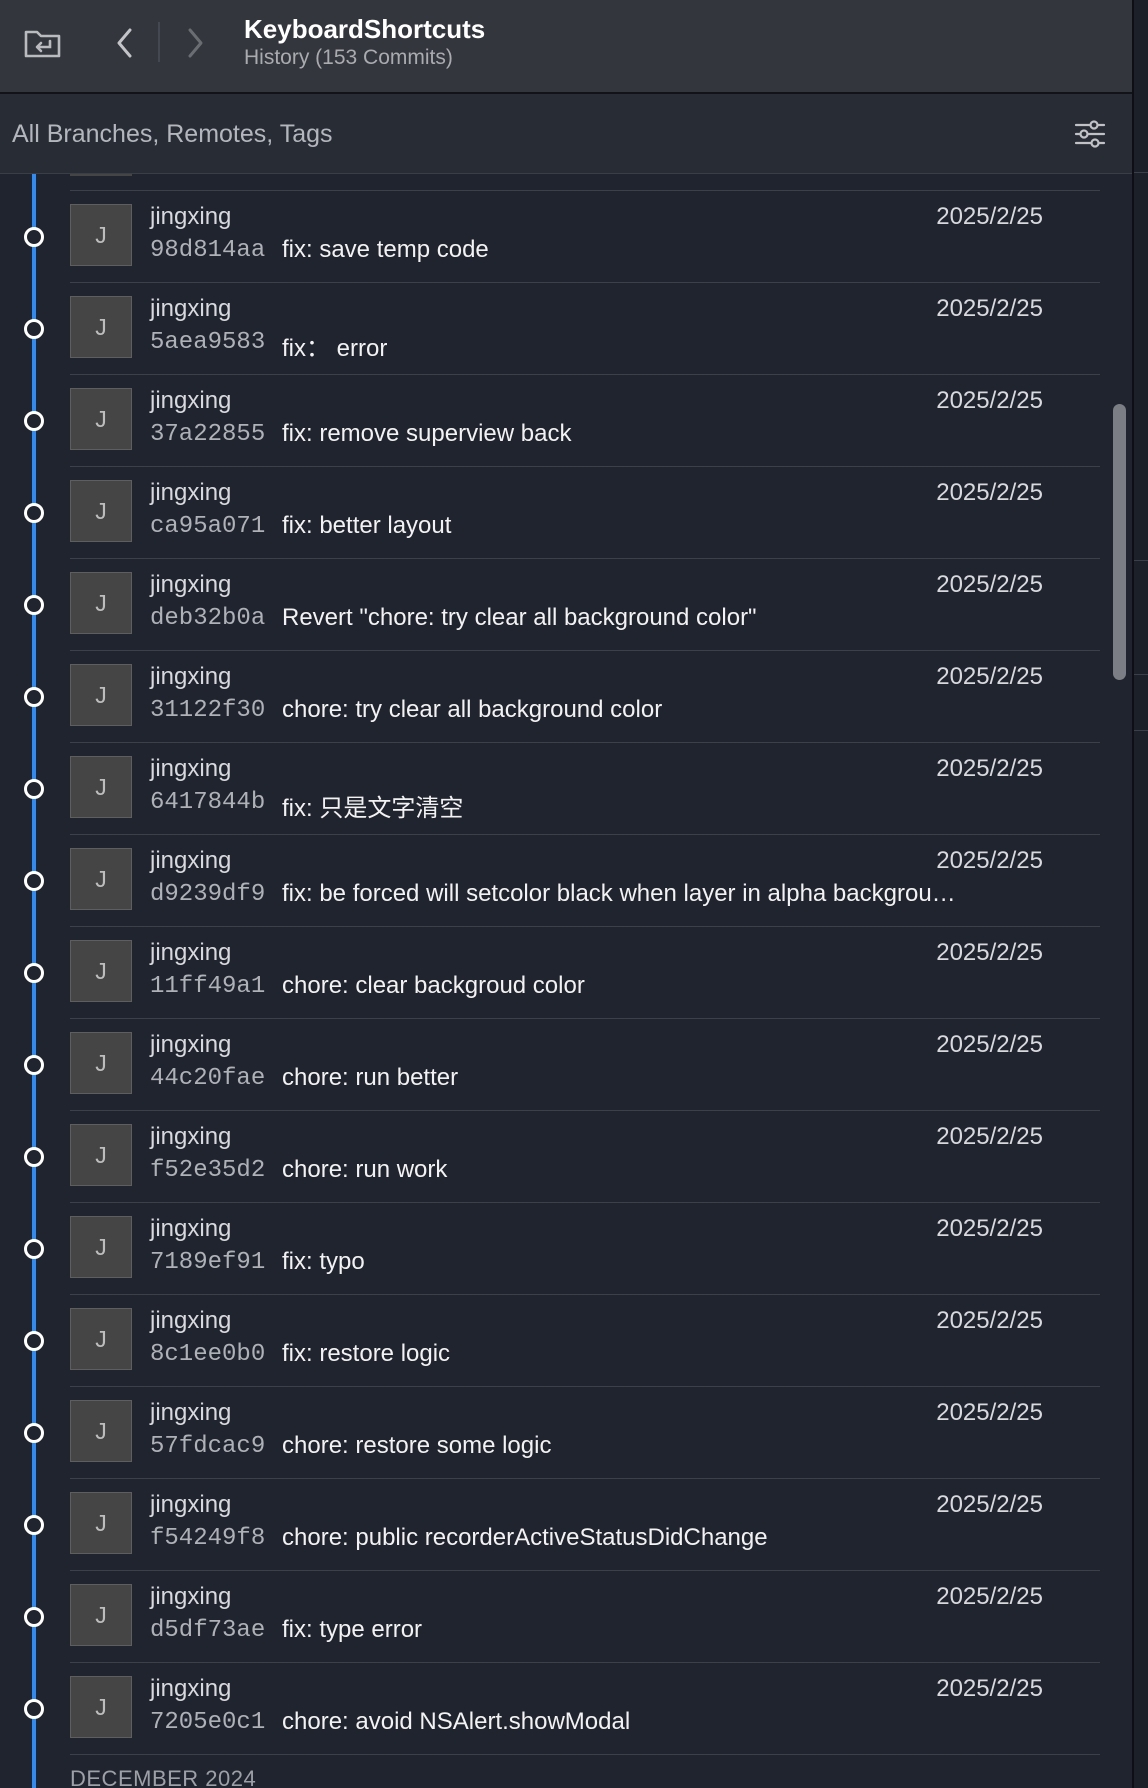 Image resolution: width=1148 pixels, height=1788 pixels. Describe the element at coordinates (366, 1353) in the screenshot. I see `commit-message: fix: restore logic` at that location.